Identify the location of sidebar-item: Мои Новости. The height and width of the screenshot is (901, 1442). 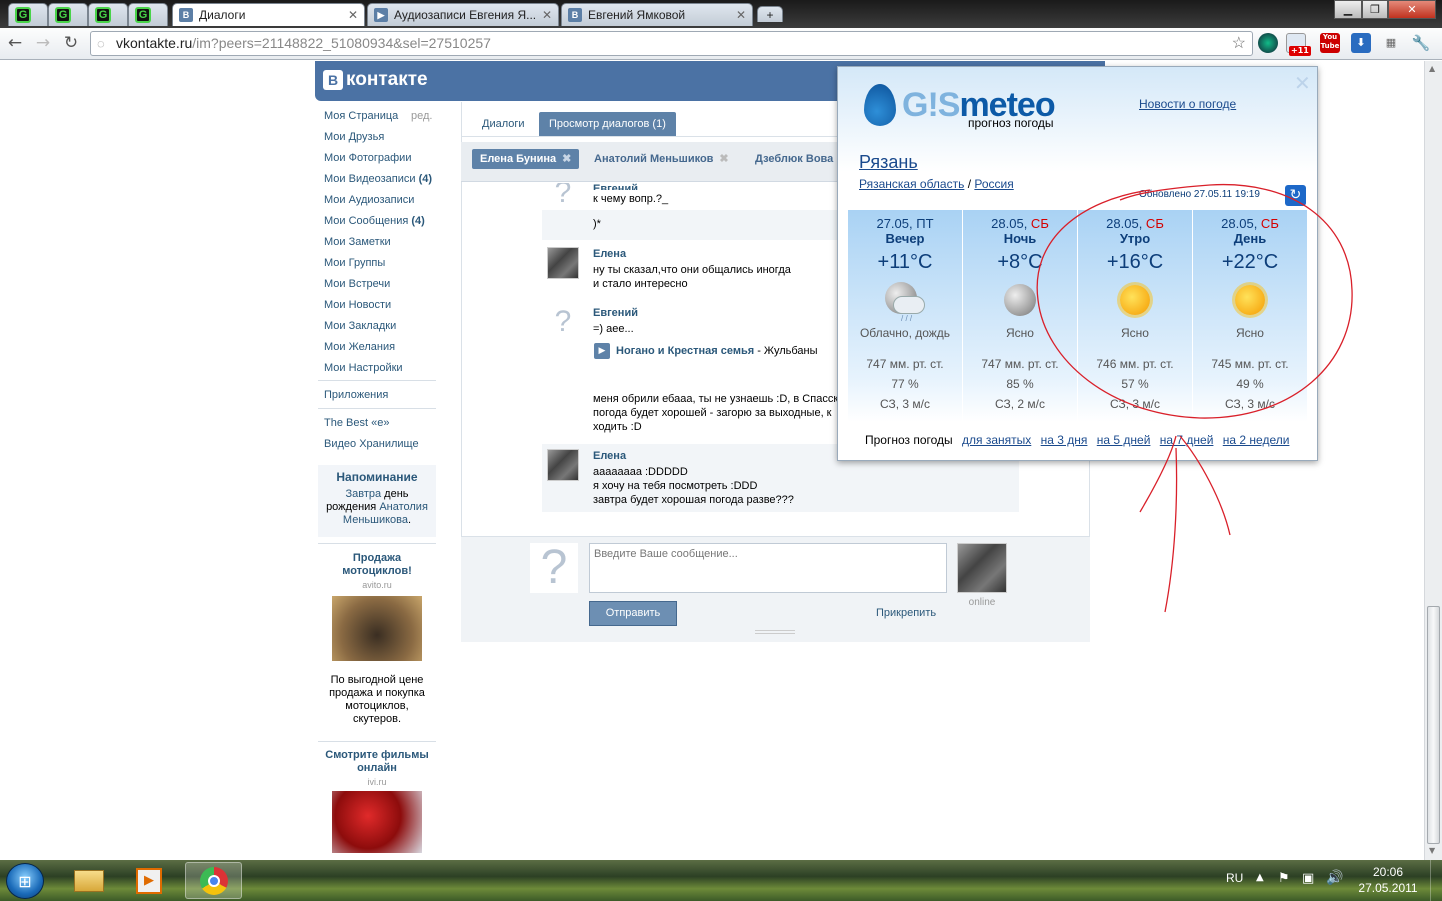
(357, 305).